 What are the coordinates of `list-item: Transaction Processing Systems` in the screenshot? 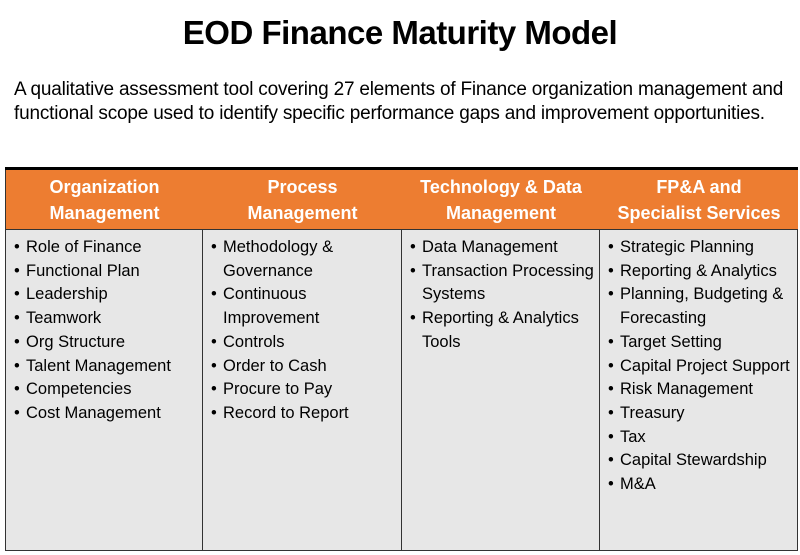 It's located at (502, 283).